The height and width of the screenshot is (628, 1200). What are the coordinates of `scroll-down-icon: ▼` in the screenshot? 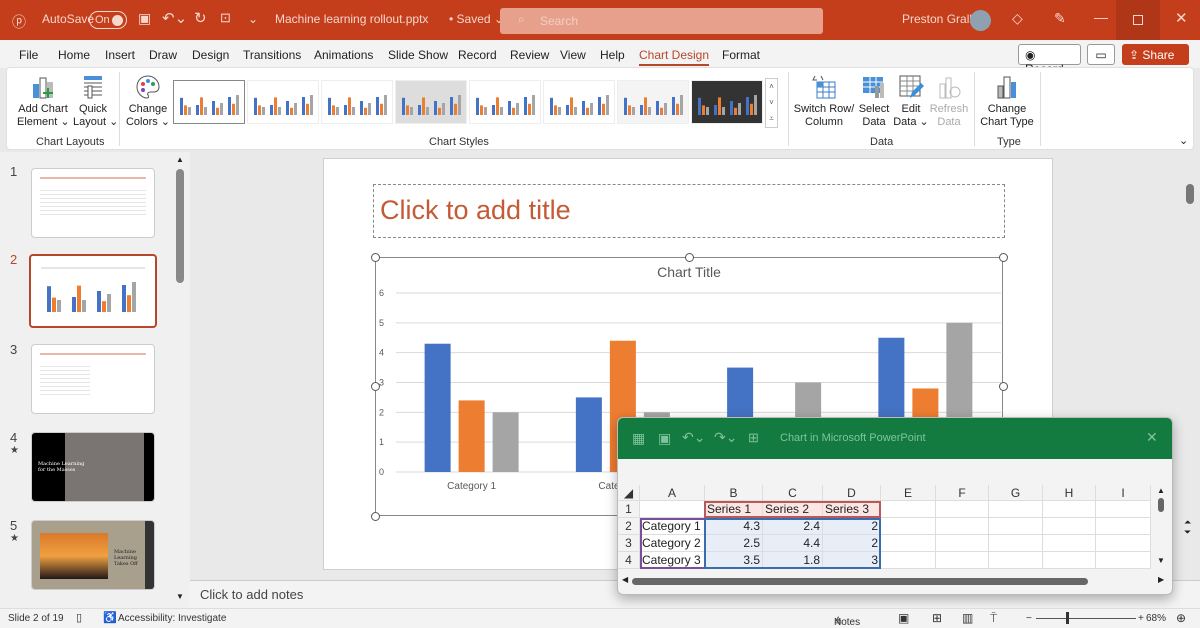 It's located at (180, 596).